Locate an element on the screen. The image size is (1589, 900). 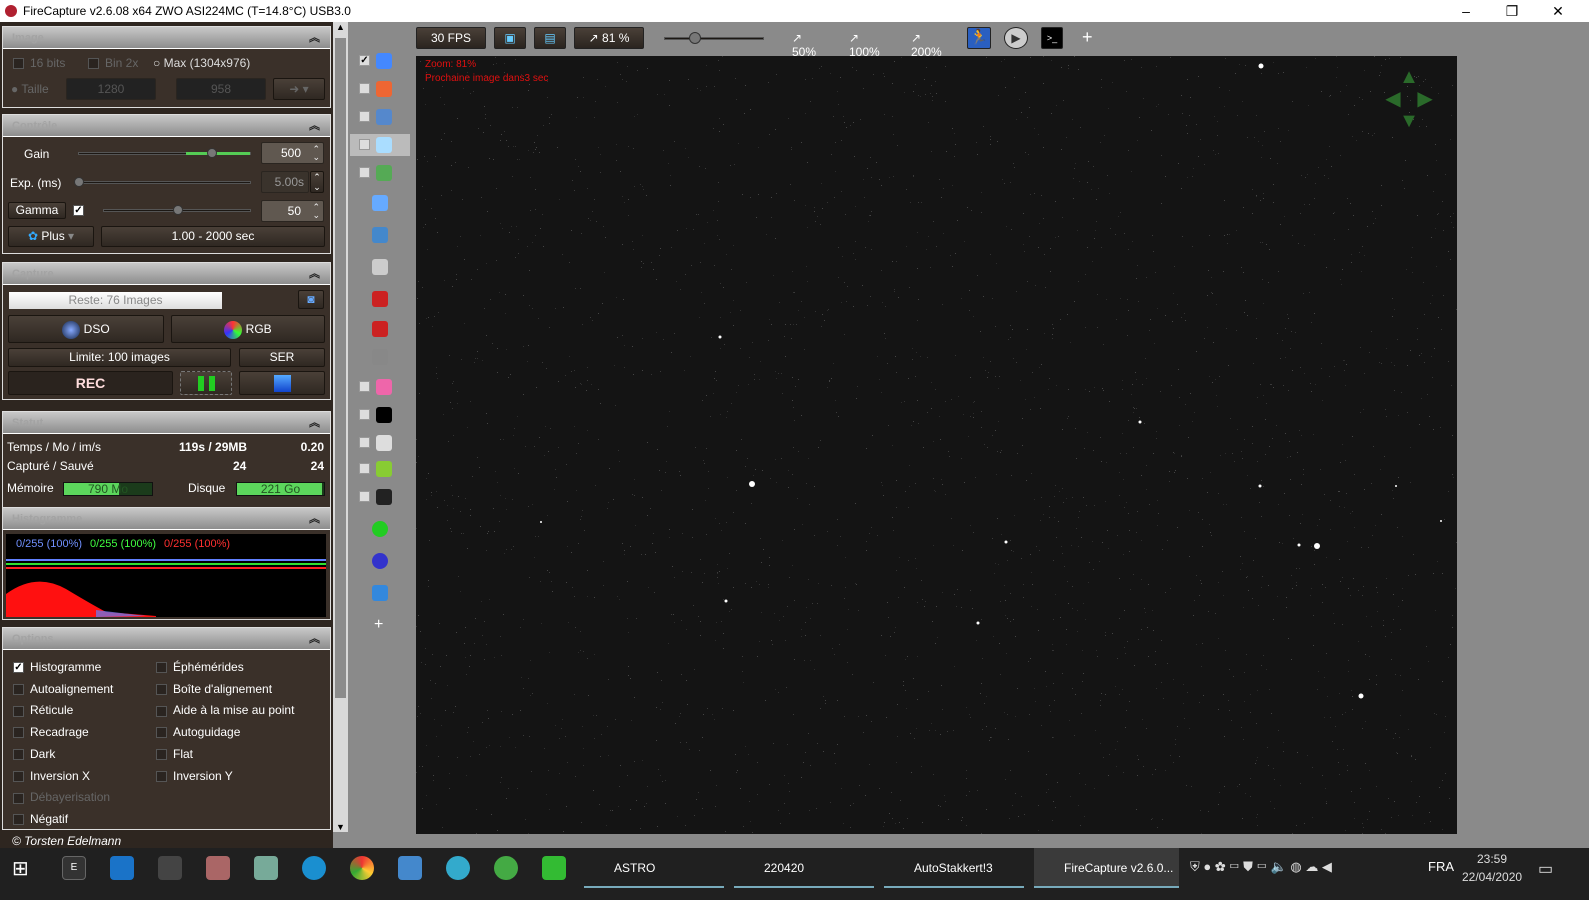
store-icon is located at coordinates (170, 868).